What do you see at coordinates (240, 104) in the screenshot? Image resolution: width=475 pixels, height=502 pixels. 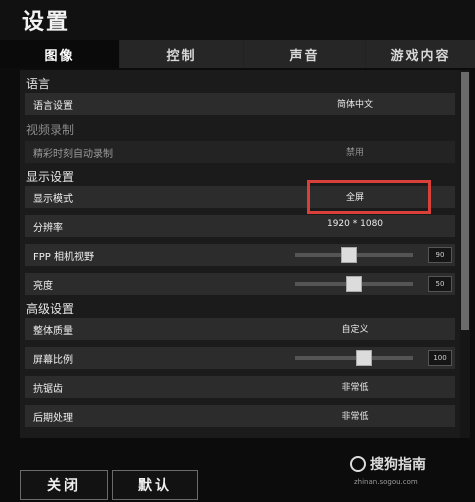 I see `row-language-setting: 语言设置 简体中文` at bounding box center [240, 104].